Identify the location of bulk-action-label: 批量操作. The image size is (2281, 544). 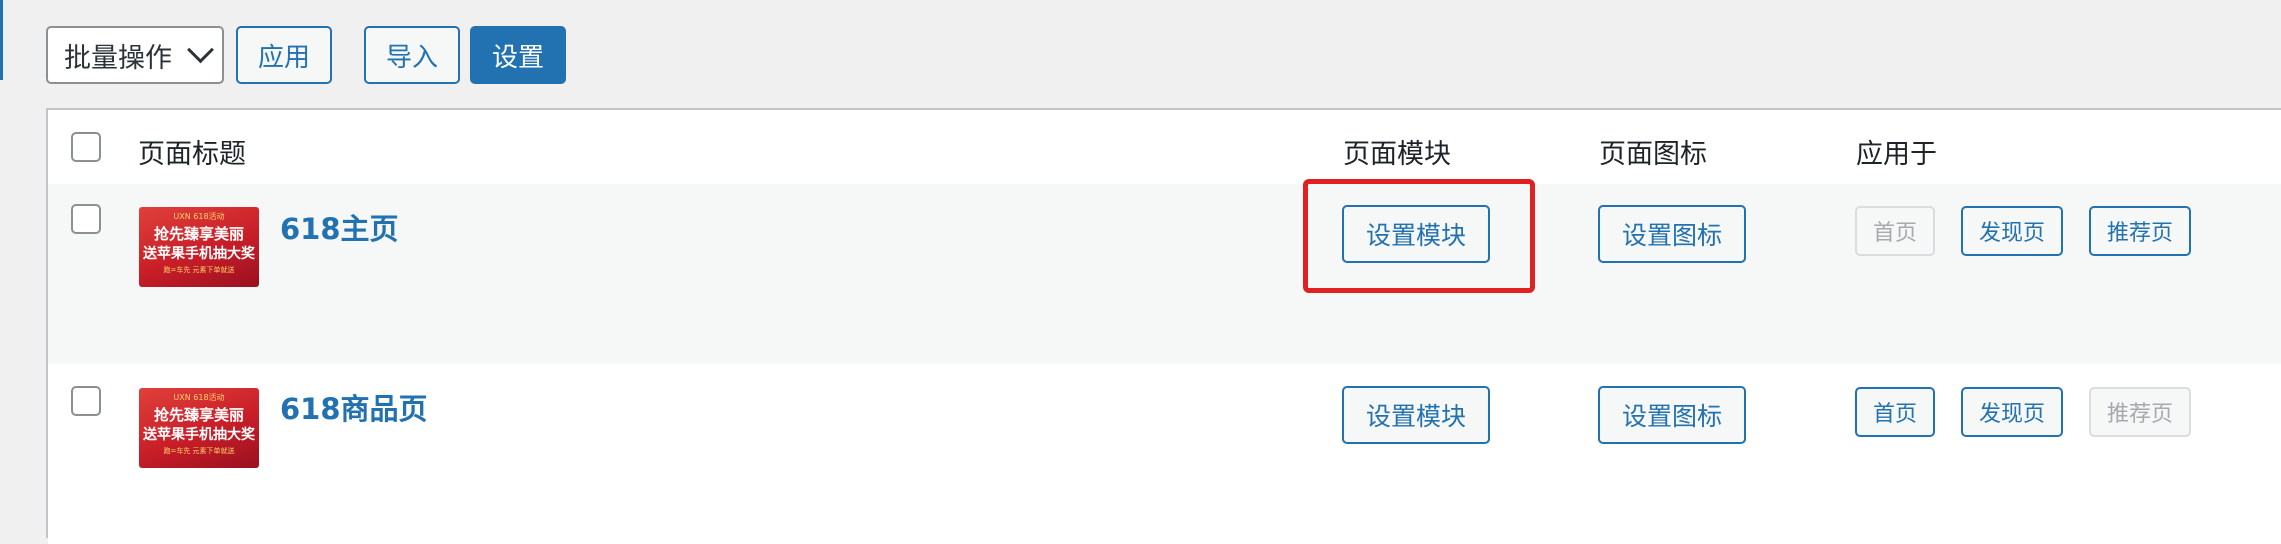
(118, 58).